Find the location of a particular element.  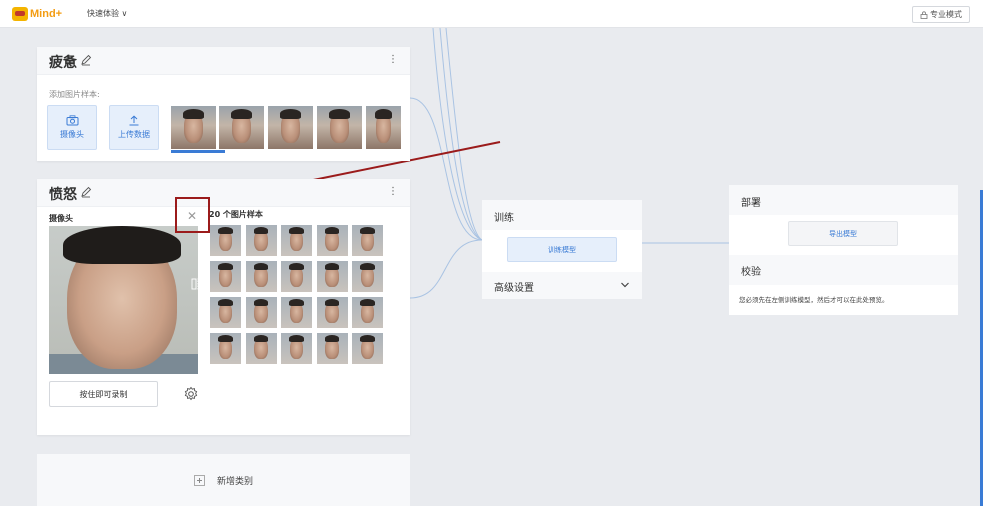

app-logo: Mind+ is located at coordinates (37, 14).